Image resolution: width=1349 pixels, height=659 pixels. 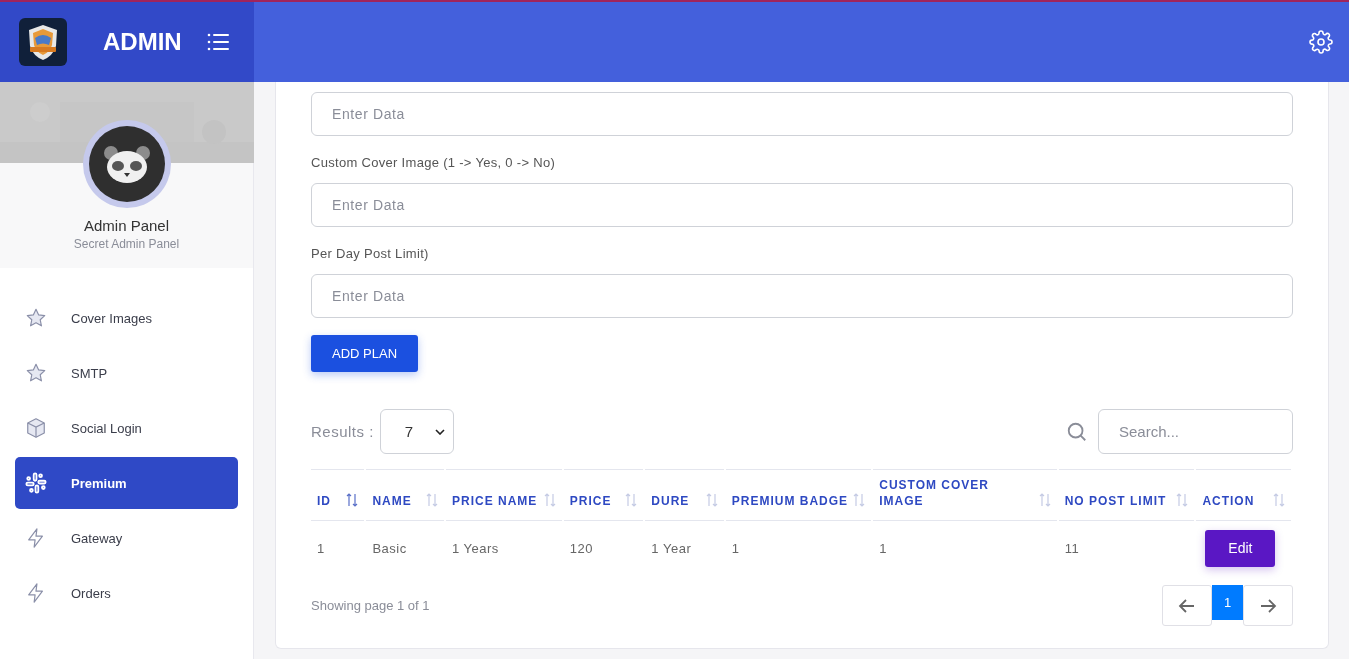 I want to click on sidebar-item: Gateway, so click(x=126, y=538).